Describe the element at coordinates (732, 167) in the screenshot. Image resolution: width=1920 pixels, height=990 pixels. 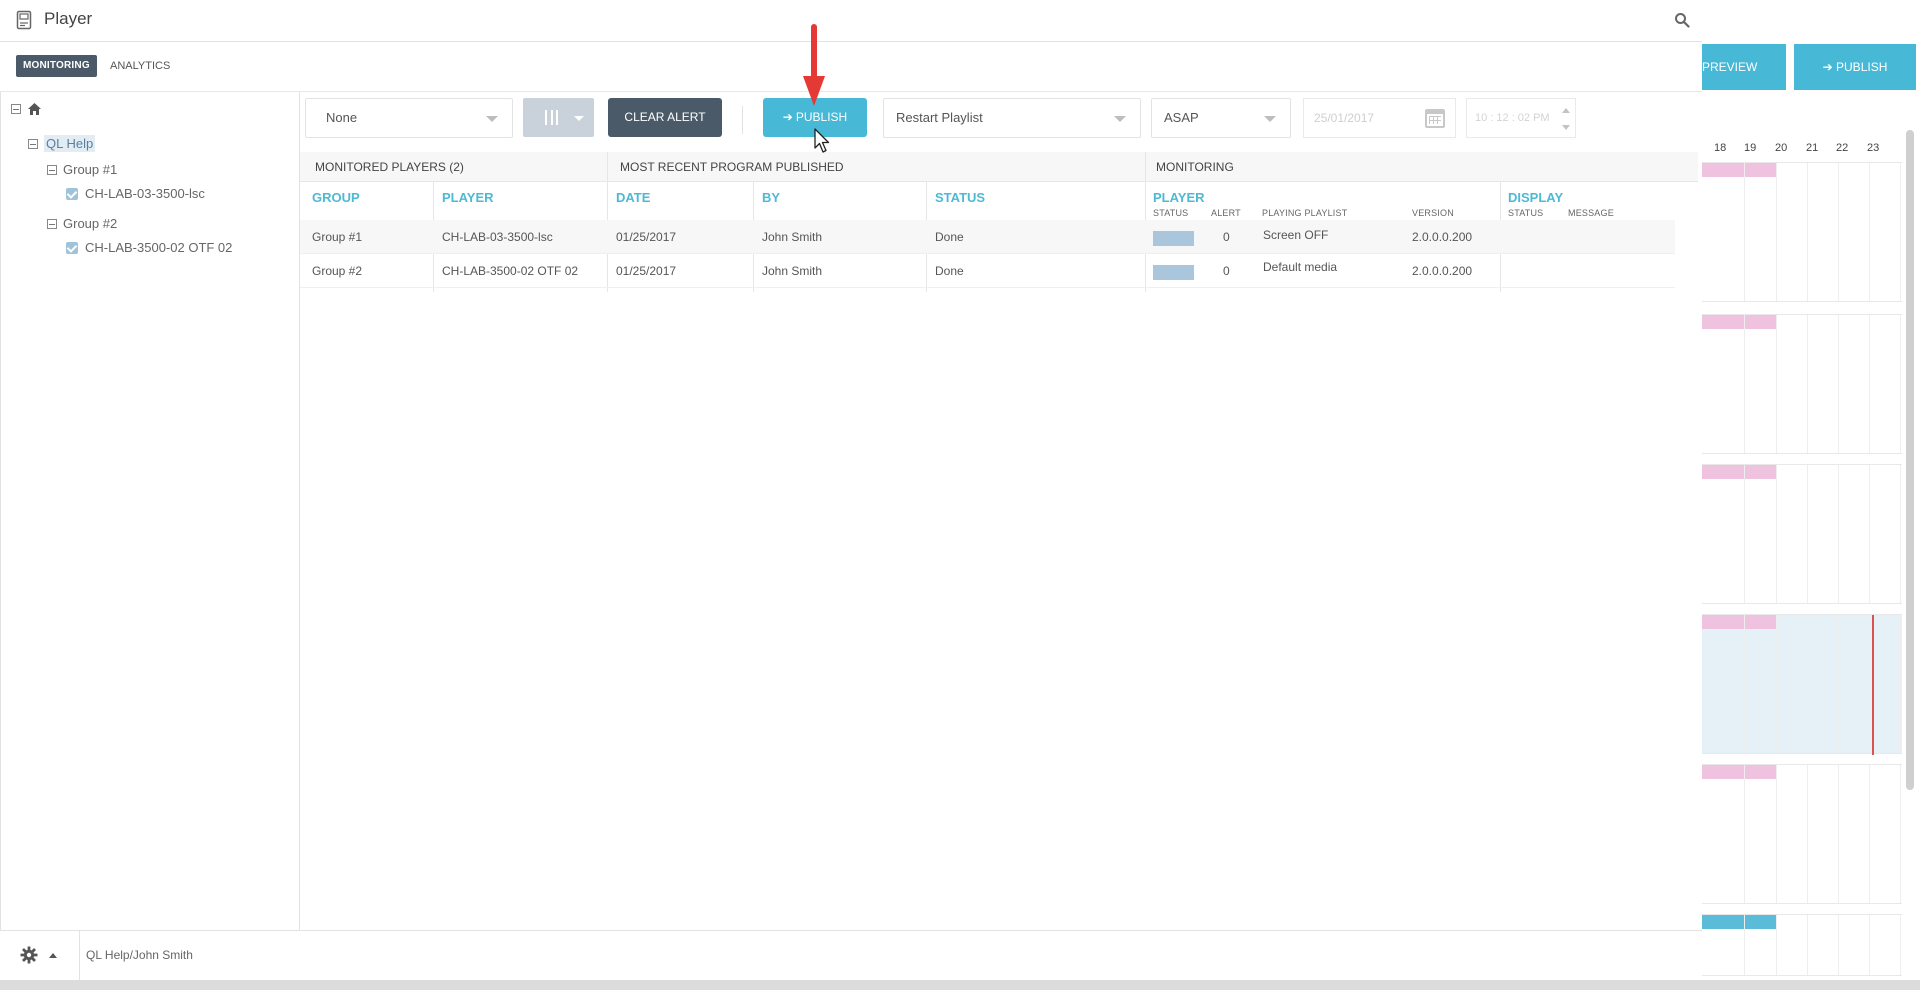
I see `section-most-recent: MOST RECENT PROGRAM PUBLISHED` at that location.